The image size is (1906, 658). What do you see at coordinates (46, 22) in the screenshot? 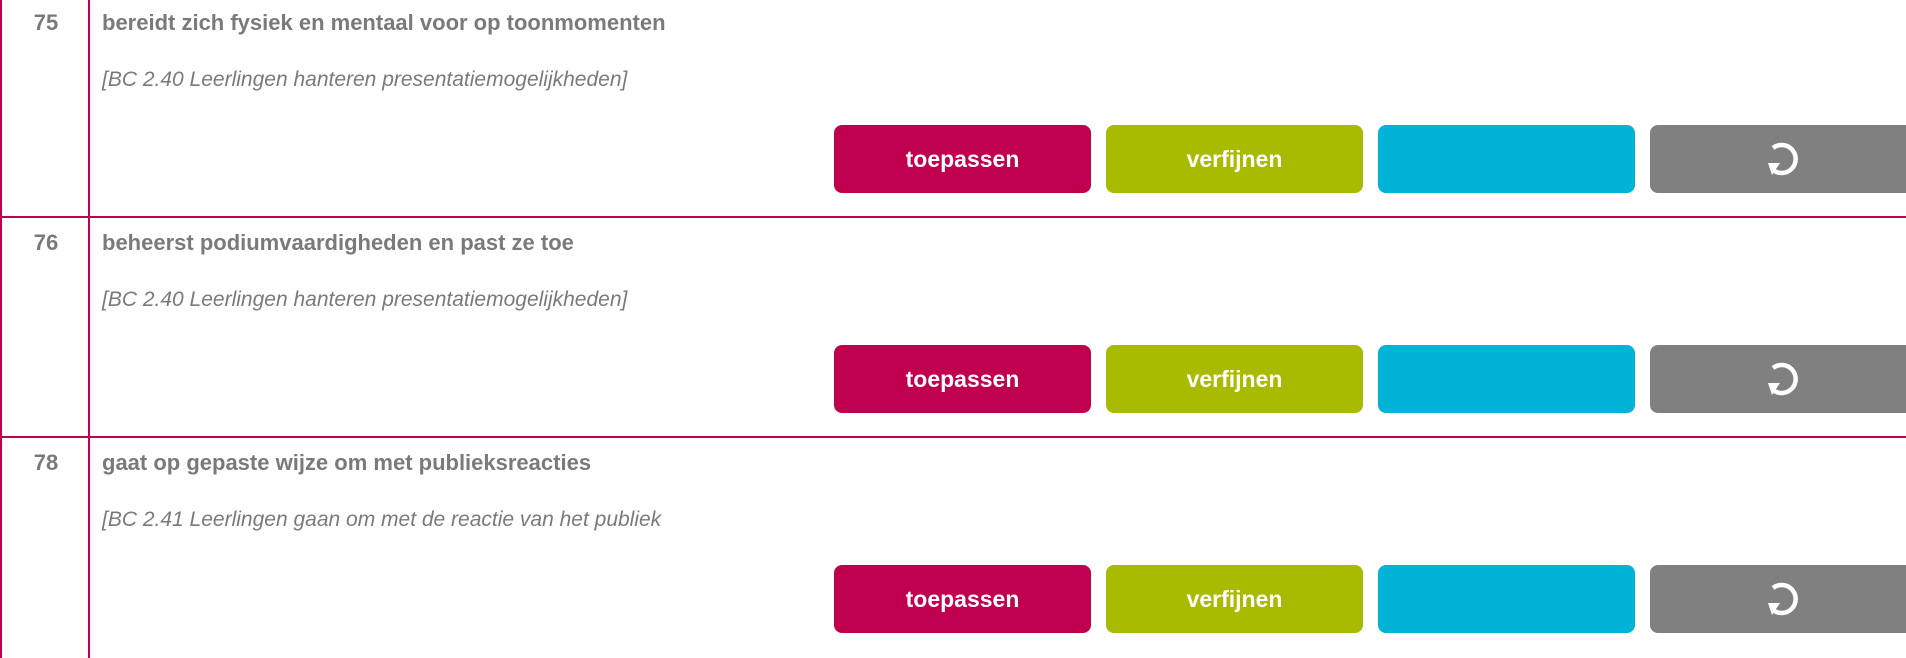
I see `goal-number: 75` at bounding box center [46, 22].